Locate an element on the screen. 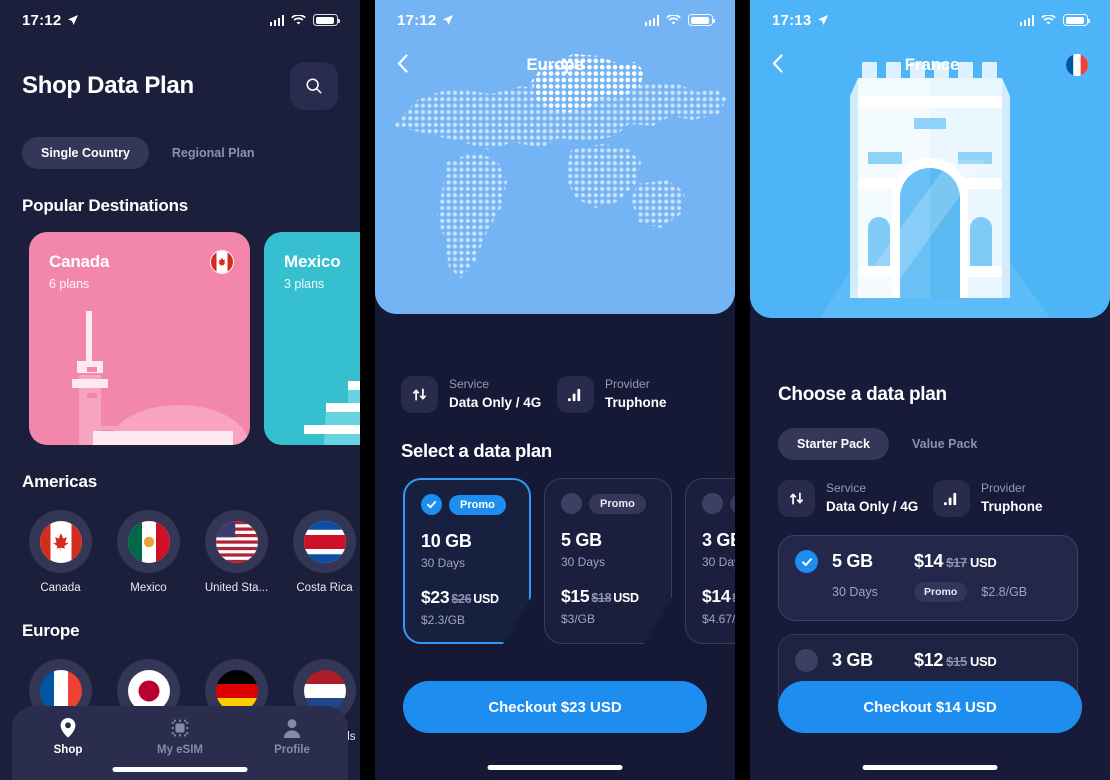 The width and height of the screenshot is (1110, 780). plan-row-primary: 5 GB $14 $17 USD is located at coordinates (928, 561).